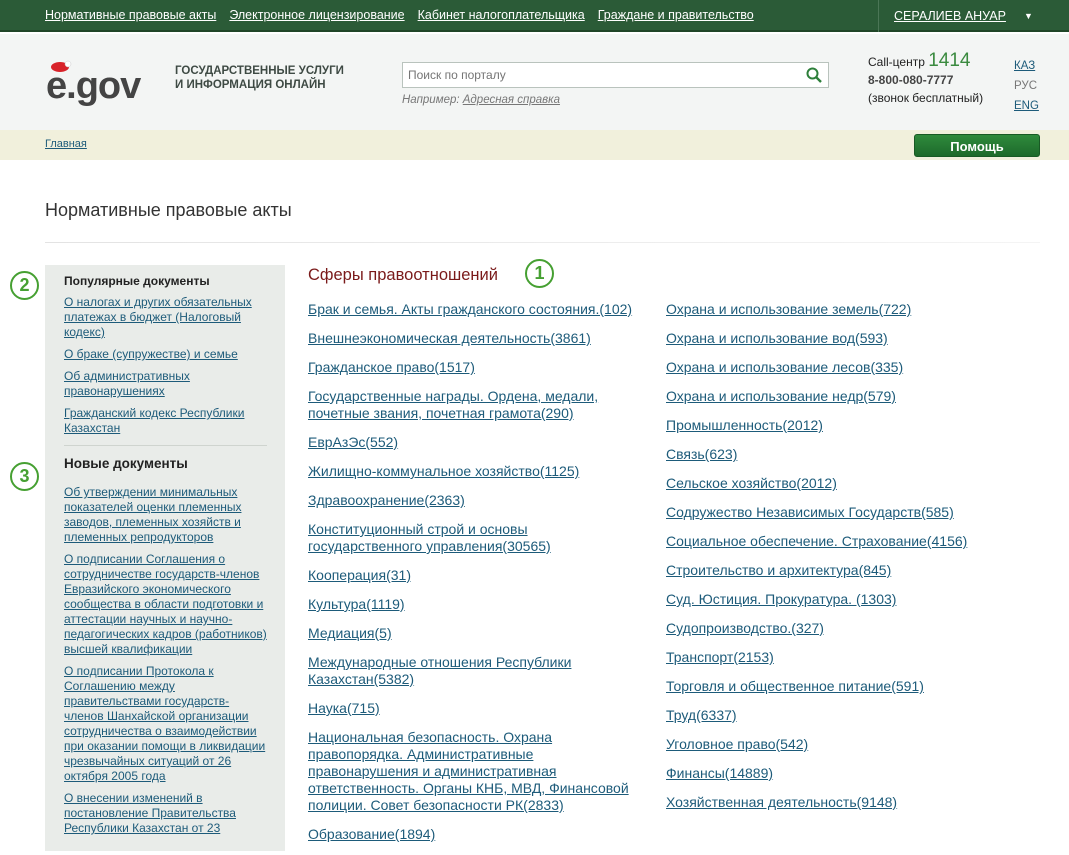  I want to click on sphere-link: Промышленность(2012), so click(836, 425).